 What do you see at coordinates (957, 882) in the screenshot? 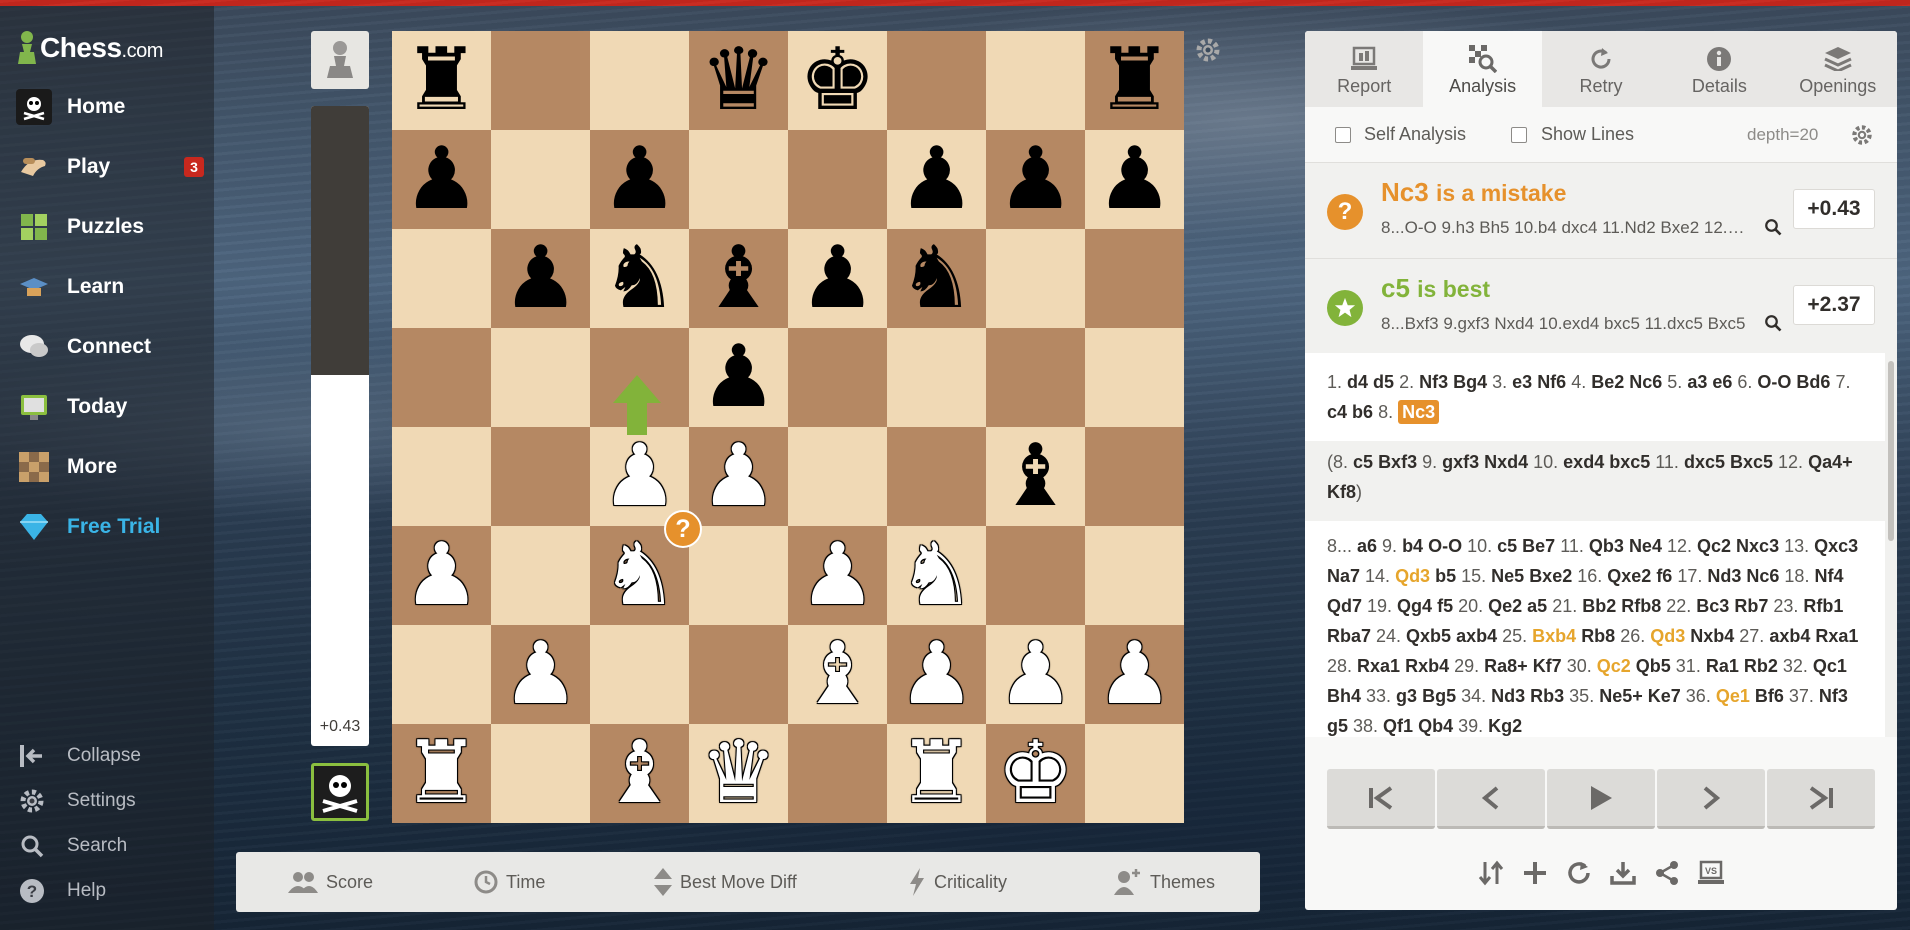
I see `criticality-button: Criticality` at bounding box center [957, 882].